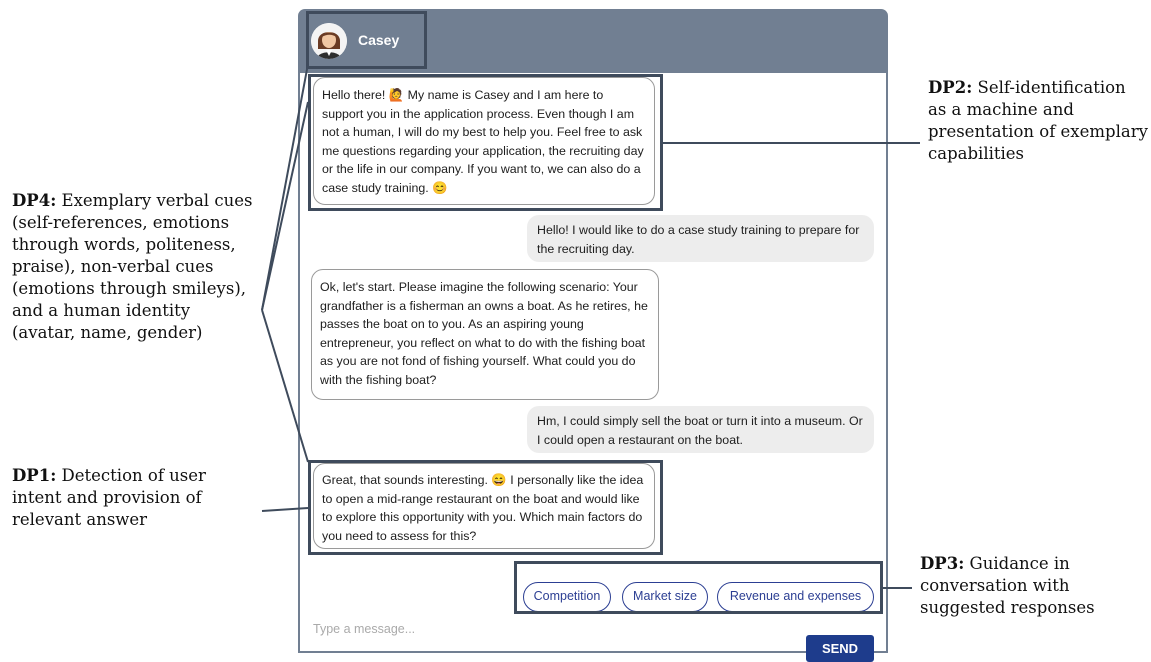  I want to click on annotation-dp1-label: DP1:, so click(34, 475).